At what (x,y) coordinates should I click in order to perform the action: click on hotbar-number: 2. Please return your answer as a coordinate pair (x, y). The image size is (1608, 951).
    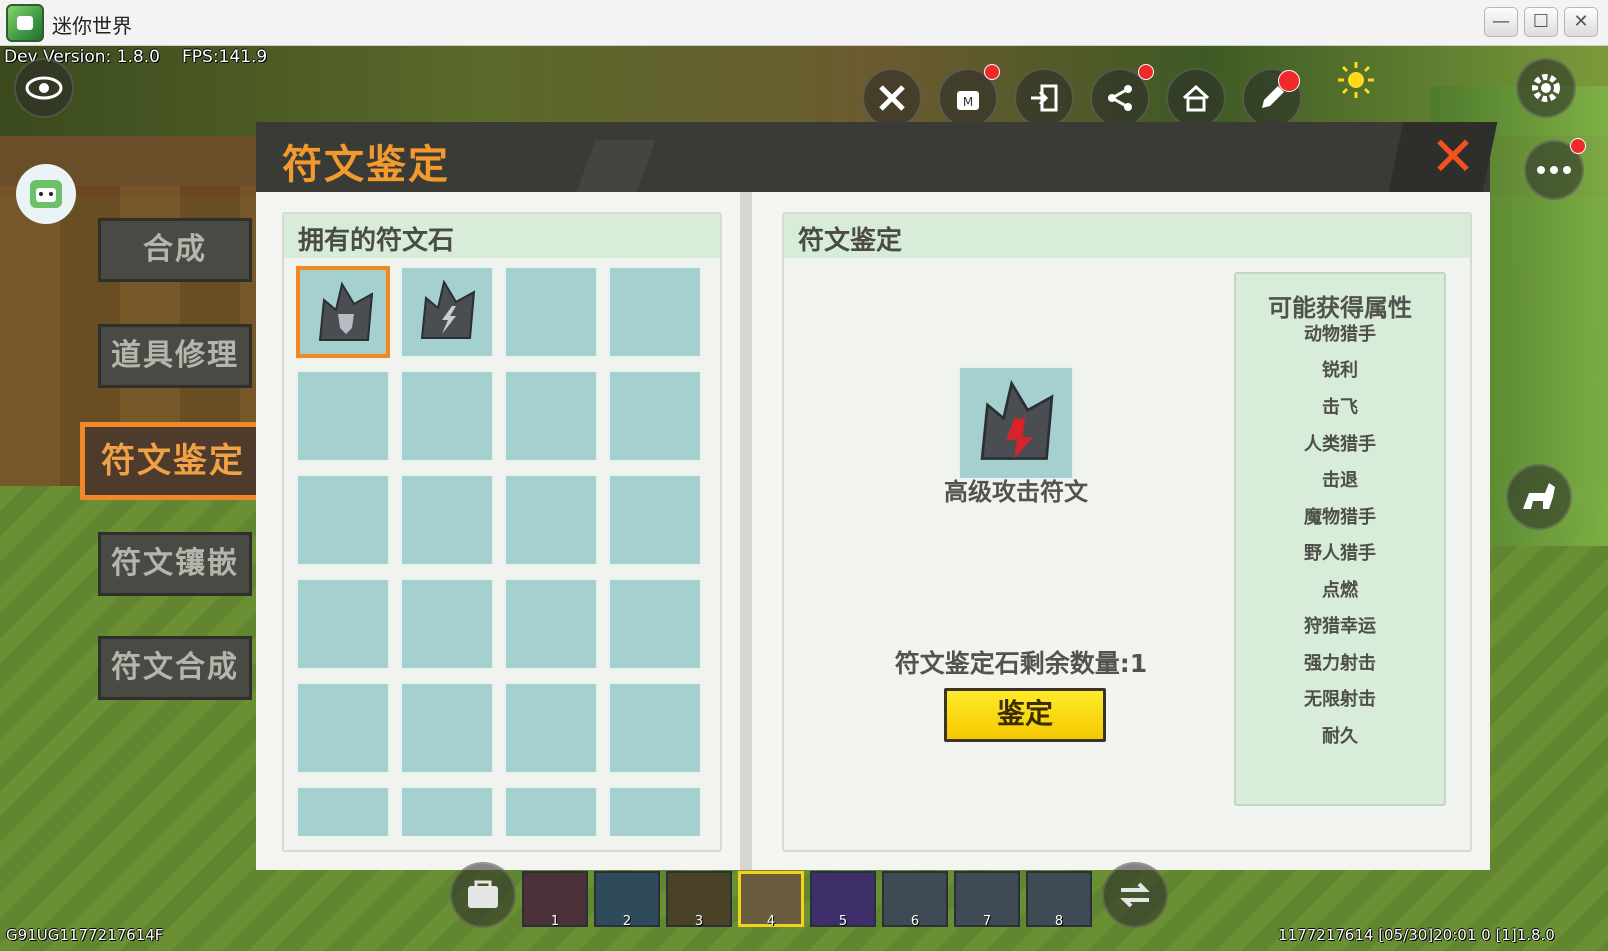
    Looking at the image, I should click on (627, 921).